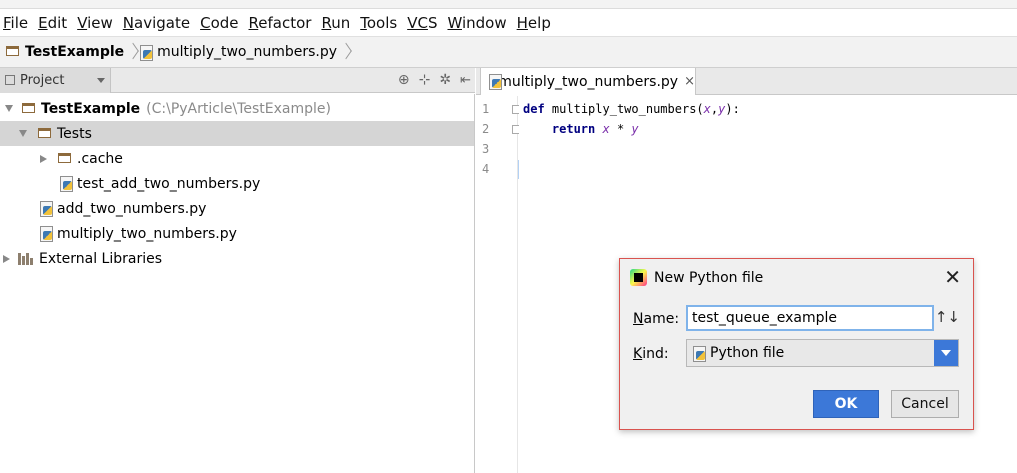 The image size is (1017, 473). I want to click on line-number: 2, so click(486, 129).